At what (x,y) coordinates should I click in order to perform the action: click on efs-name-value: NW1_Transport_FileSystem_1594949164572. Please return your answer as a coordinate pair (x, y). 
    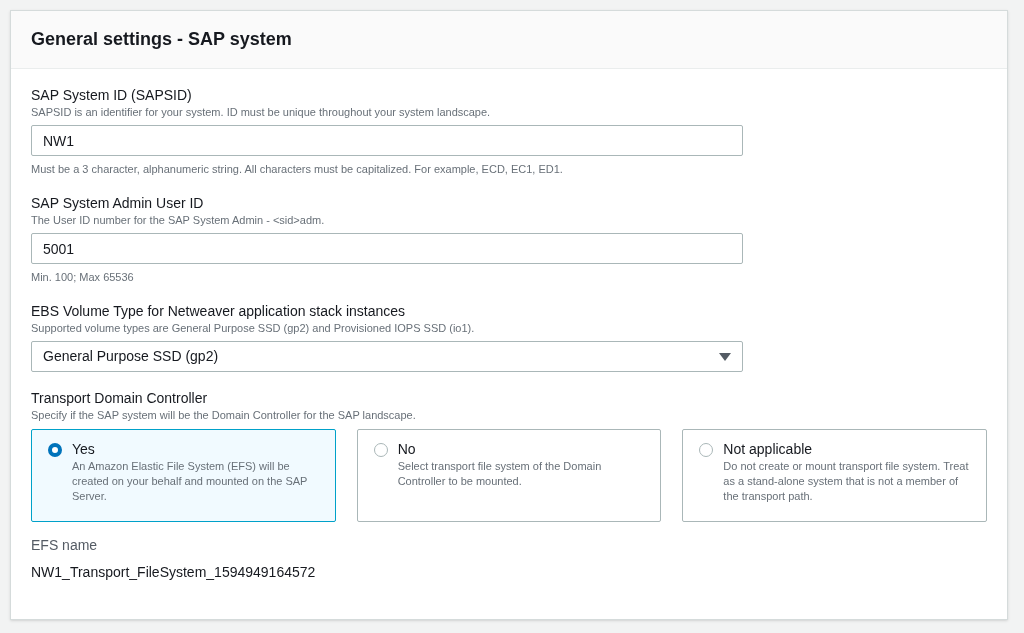
    Looking at the image, I should click on (173, 572).